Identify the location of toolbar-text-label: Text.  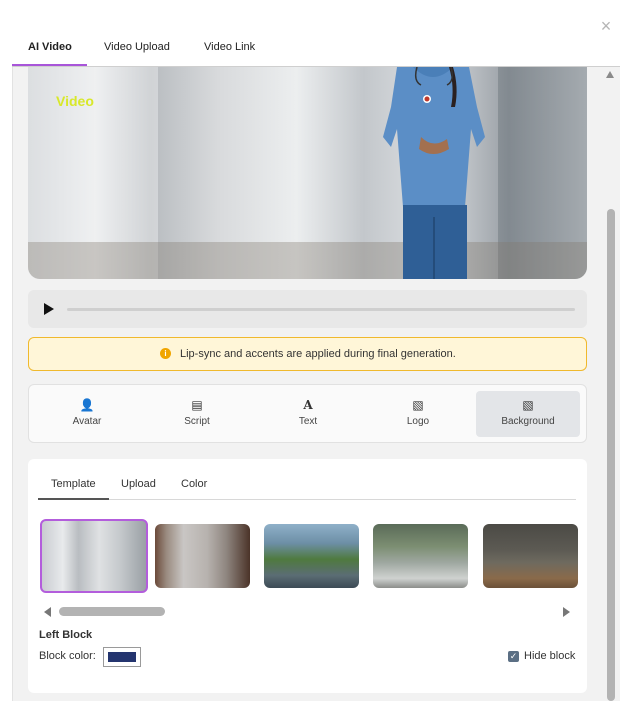
(308, 421).